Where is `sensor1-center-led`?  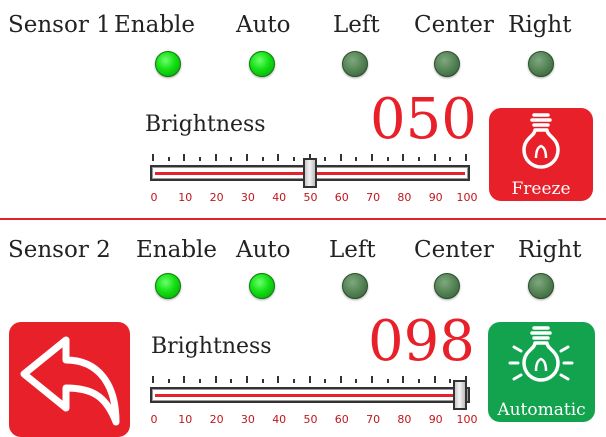 sensor1-center-led is located at coordinates (447, 64).